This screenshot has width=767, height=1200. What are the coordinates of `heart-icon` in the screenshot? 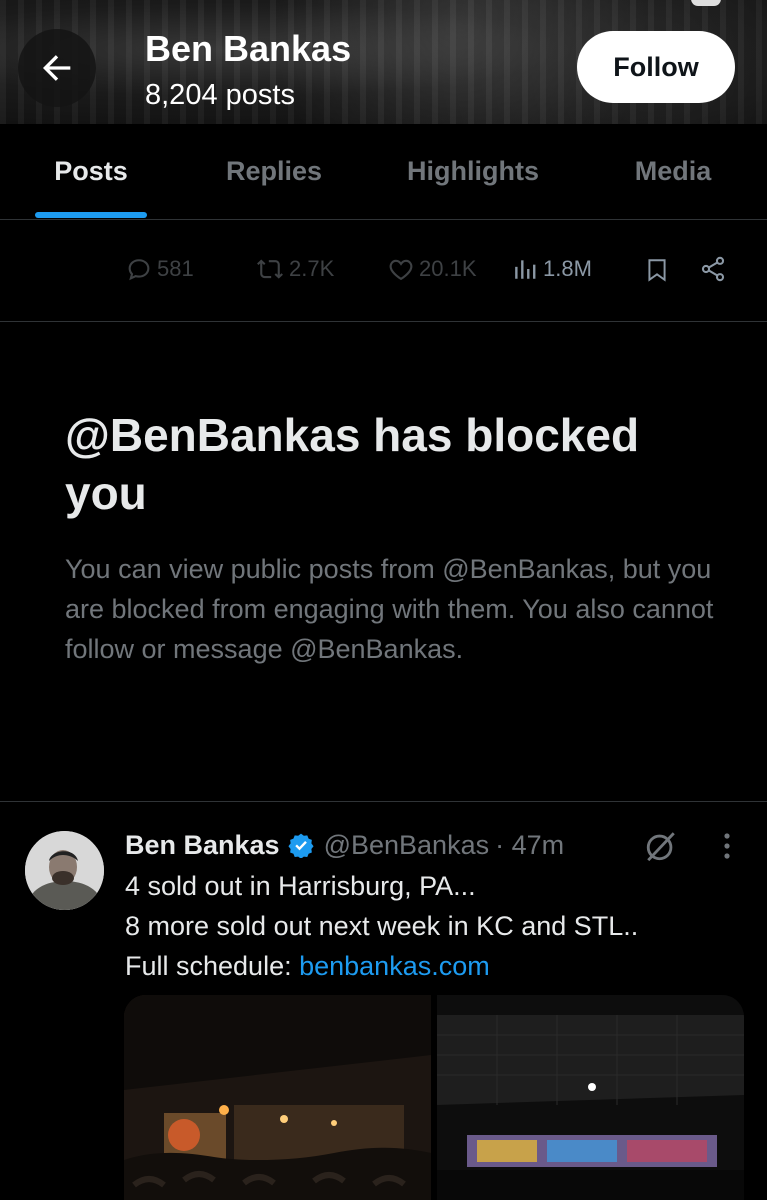 It's located at (401, 270).